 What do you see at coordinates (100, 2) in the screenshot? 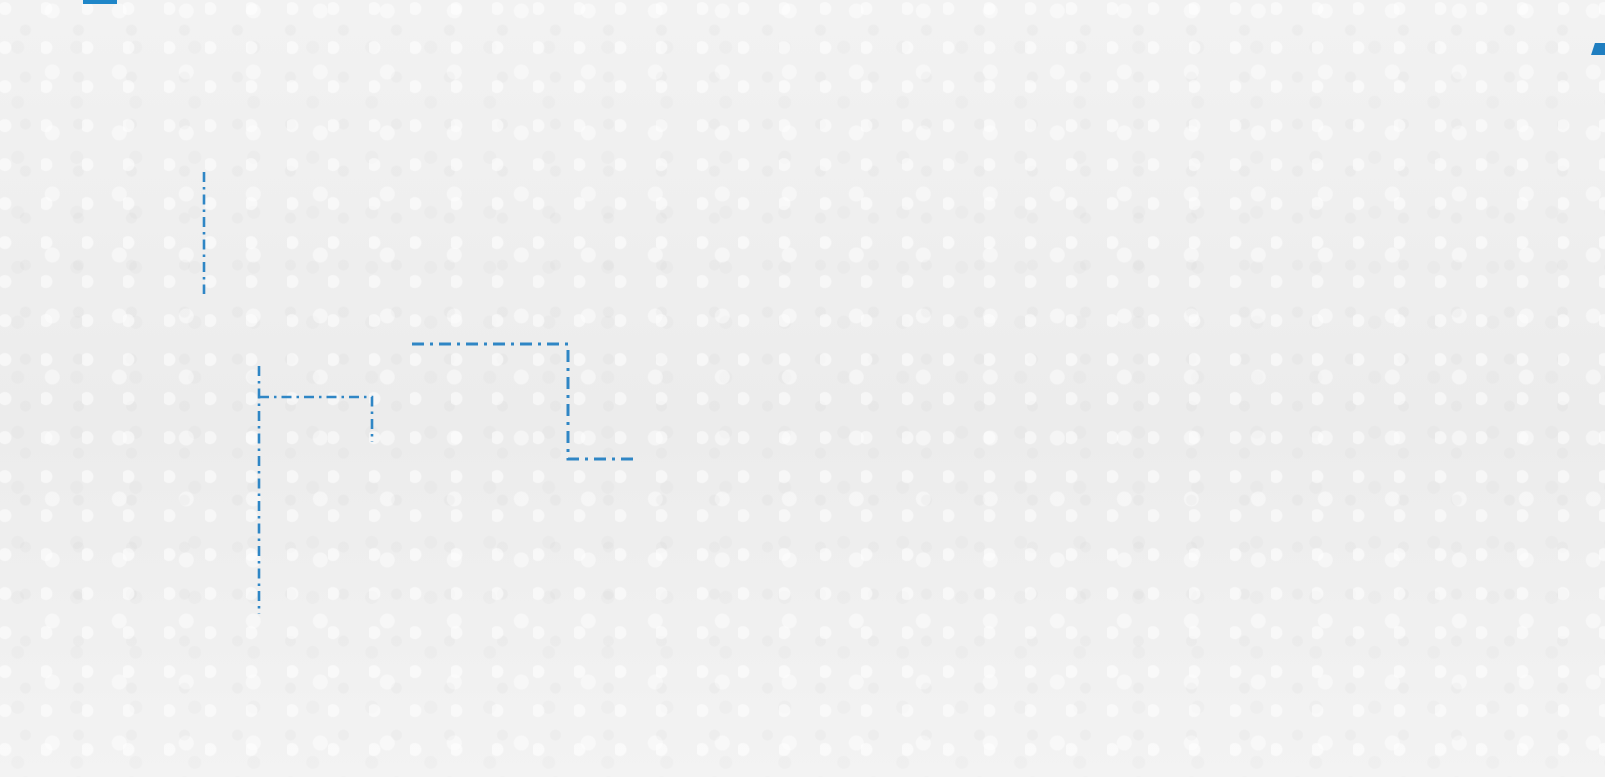
I see `top-edge-mark` at bounding box center [100, 2].